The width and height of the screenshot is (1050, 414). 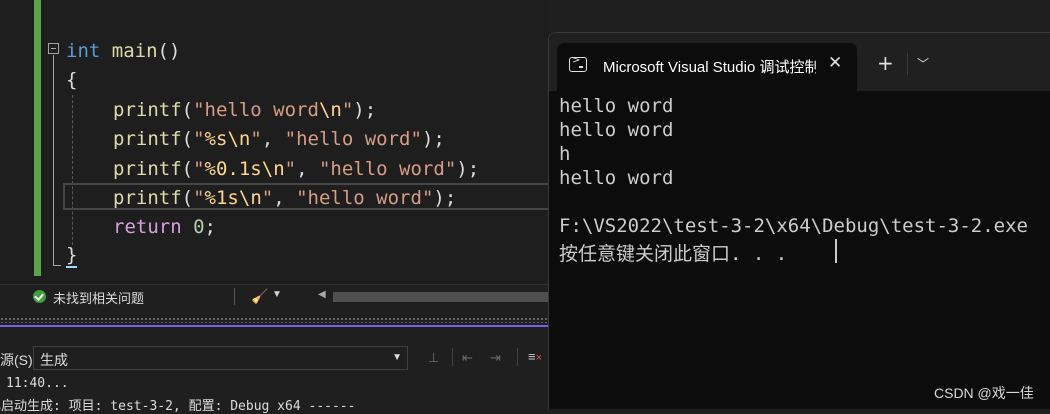 I want to click on console-output-line-7: 按任意键关闭此窗口. . ., so click(x=673, y=254).